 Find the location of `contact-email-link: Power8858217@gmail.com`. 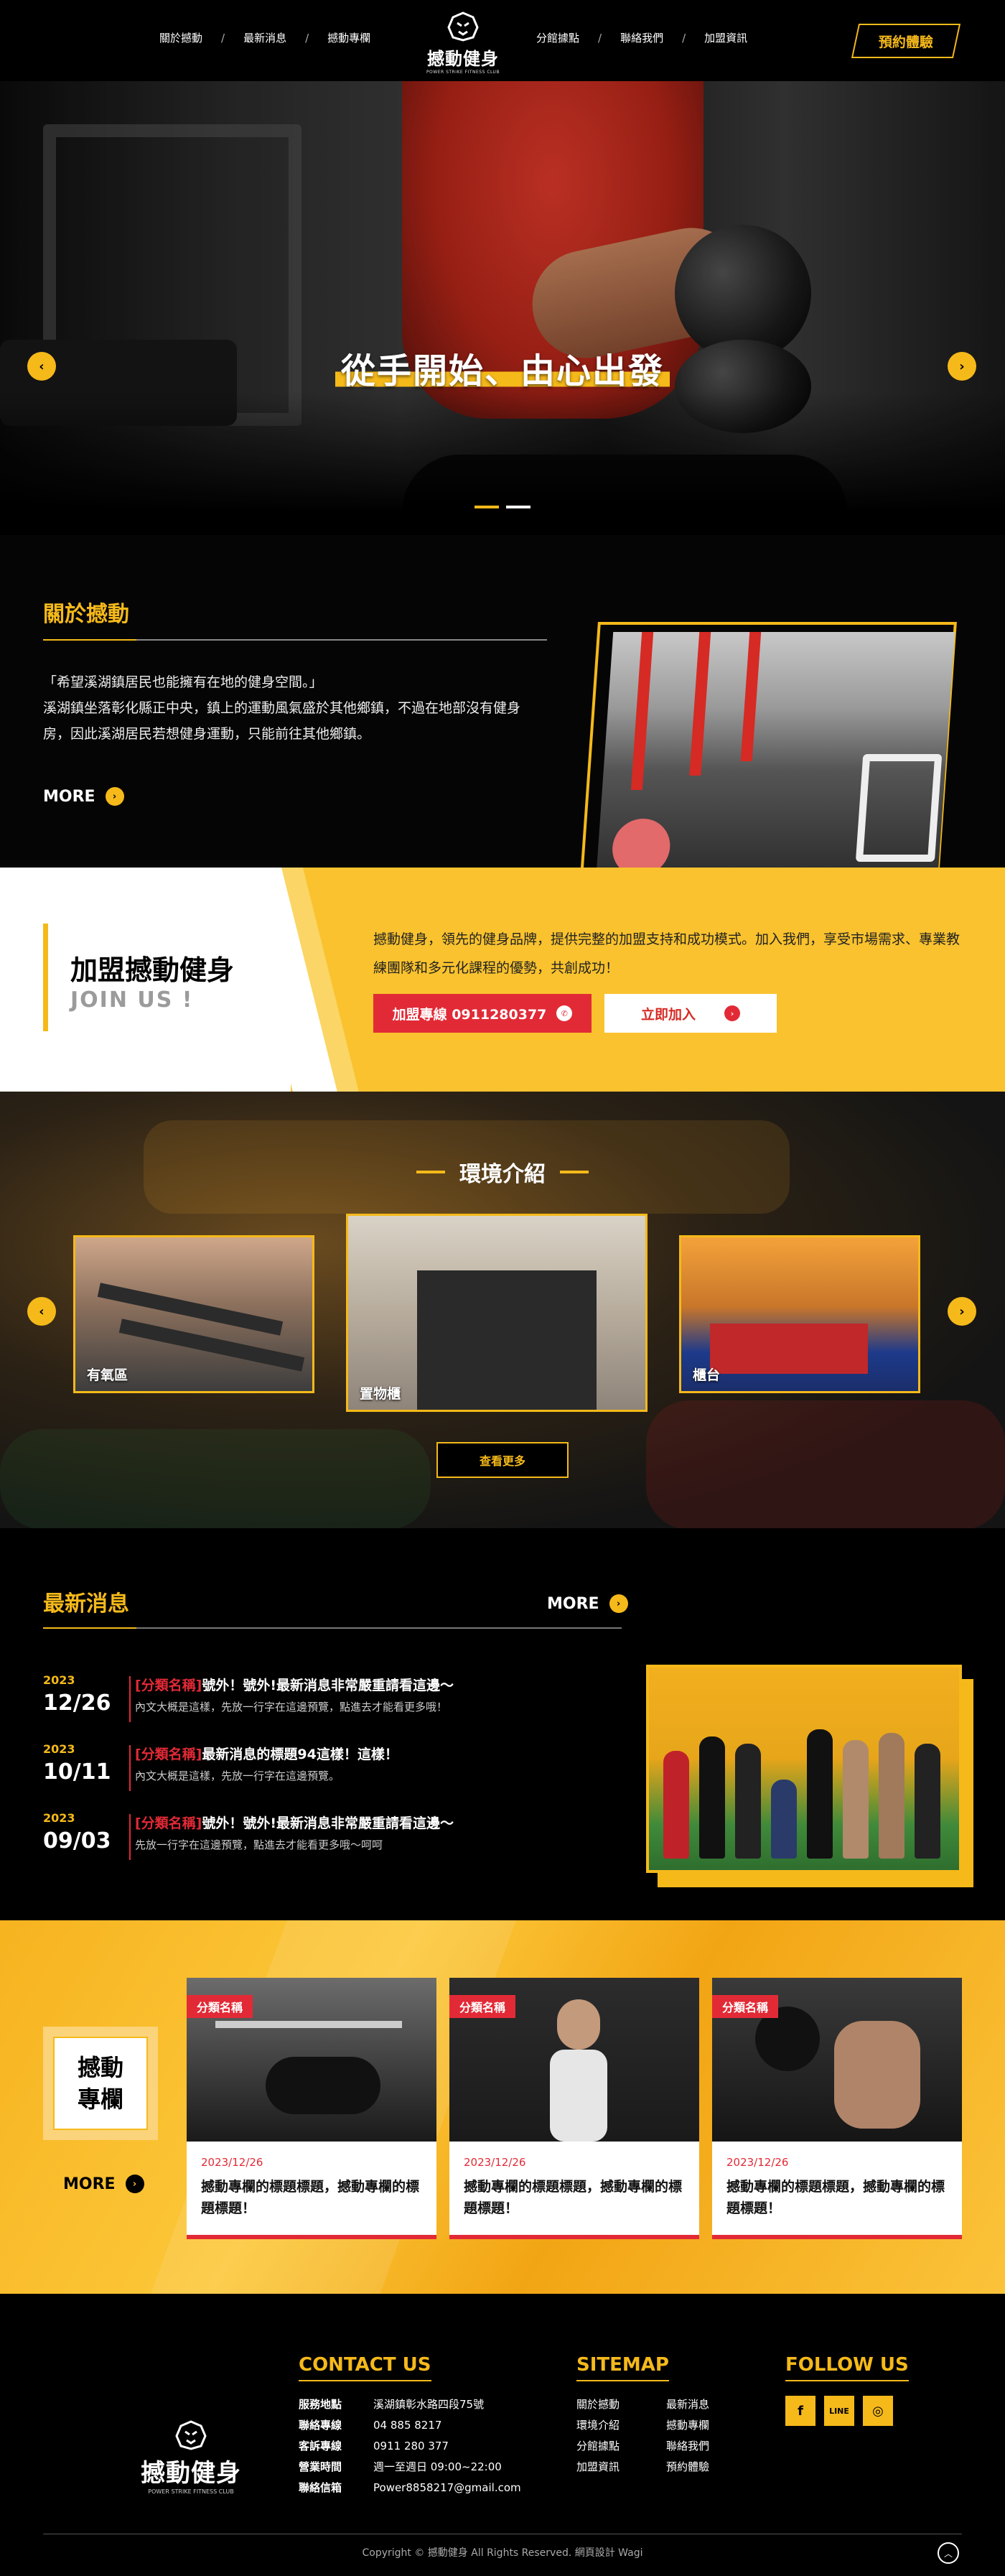

contact-email-link: Power8858217@gmail.com is located at coordinates (447, 2487).